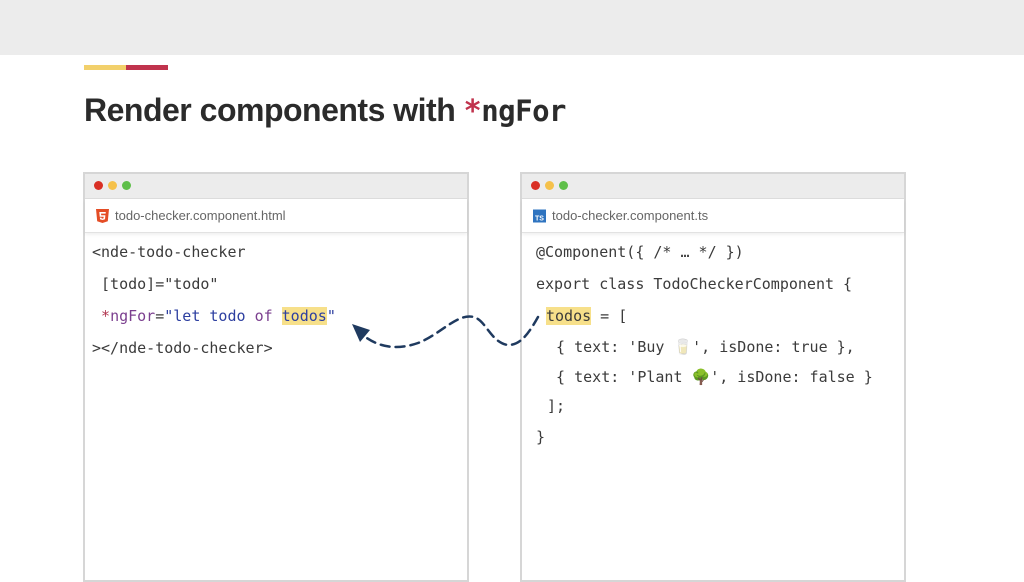 The image size is (1024, 582). I want to click on dashed-connector-arrow, so click(446, 332).